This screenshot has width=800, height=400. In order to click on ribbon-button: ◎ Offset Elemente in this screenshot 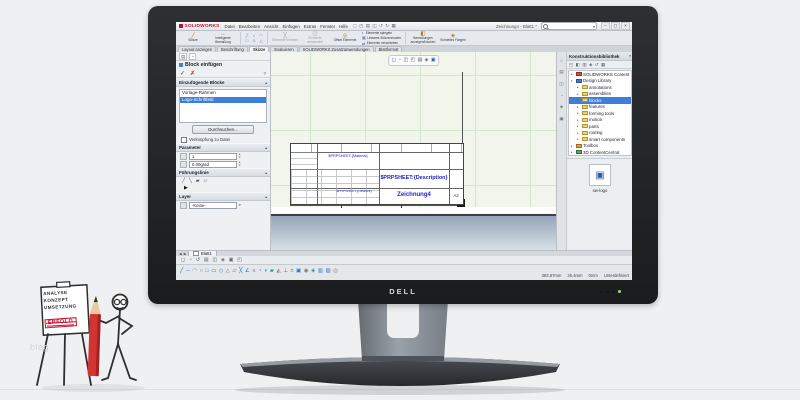, I will do `click(345, 38)`.